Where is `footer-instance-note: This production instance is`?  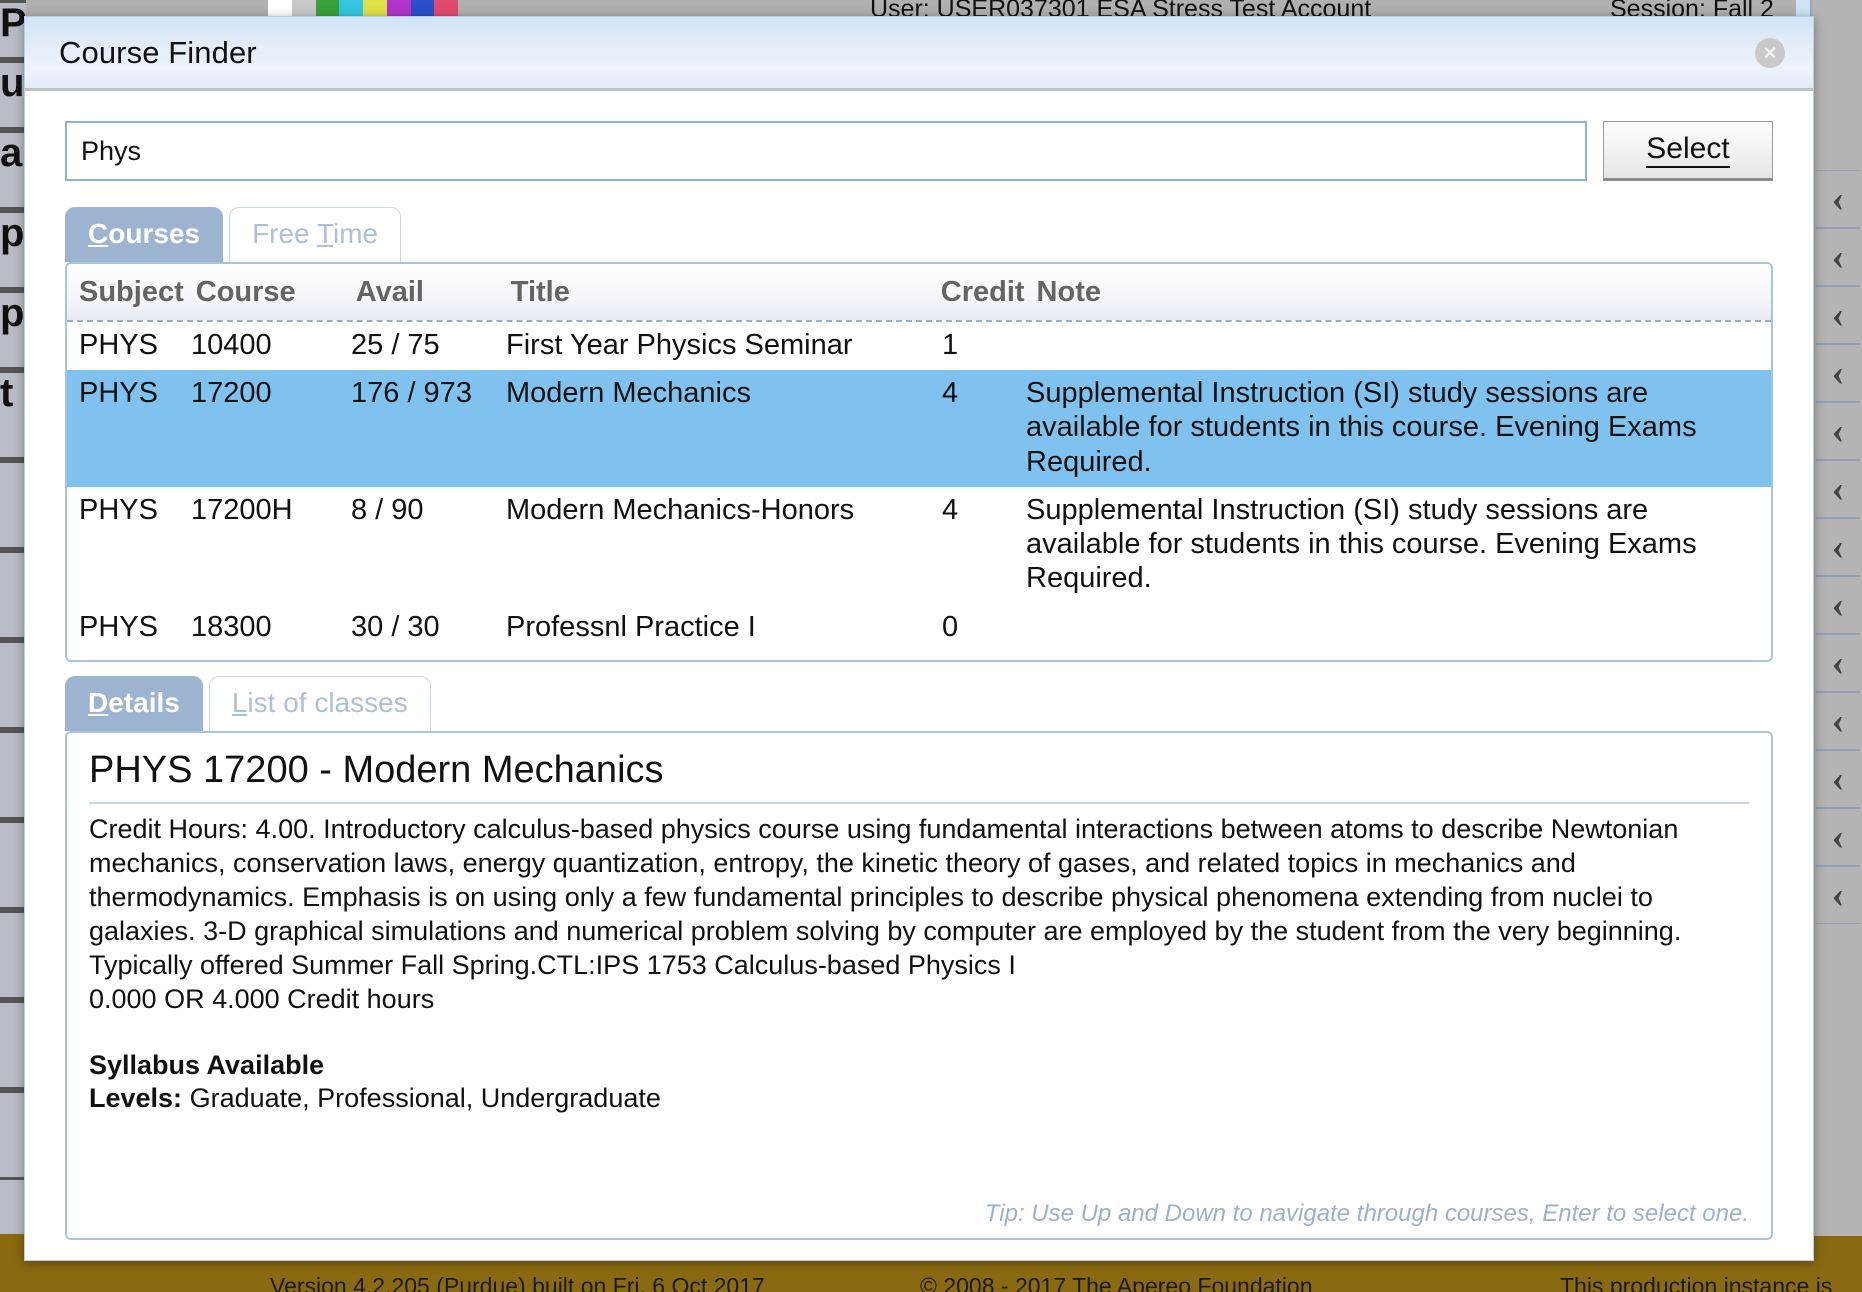 footer-instance-note: This production instance is is located at coordinates (1696, 1282).